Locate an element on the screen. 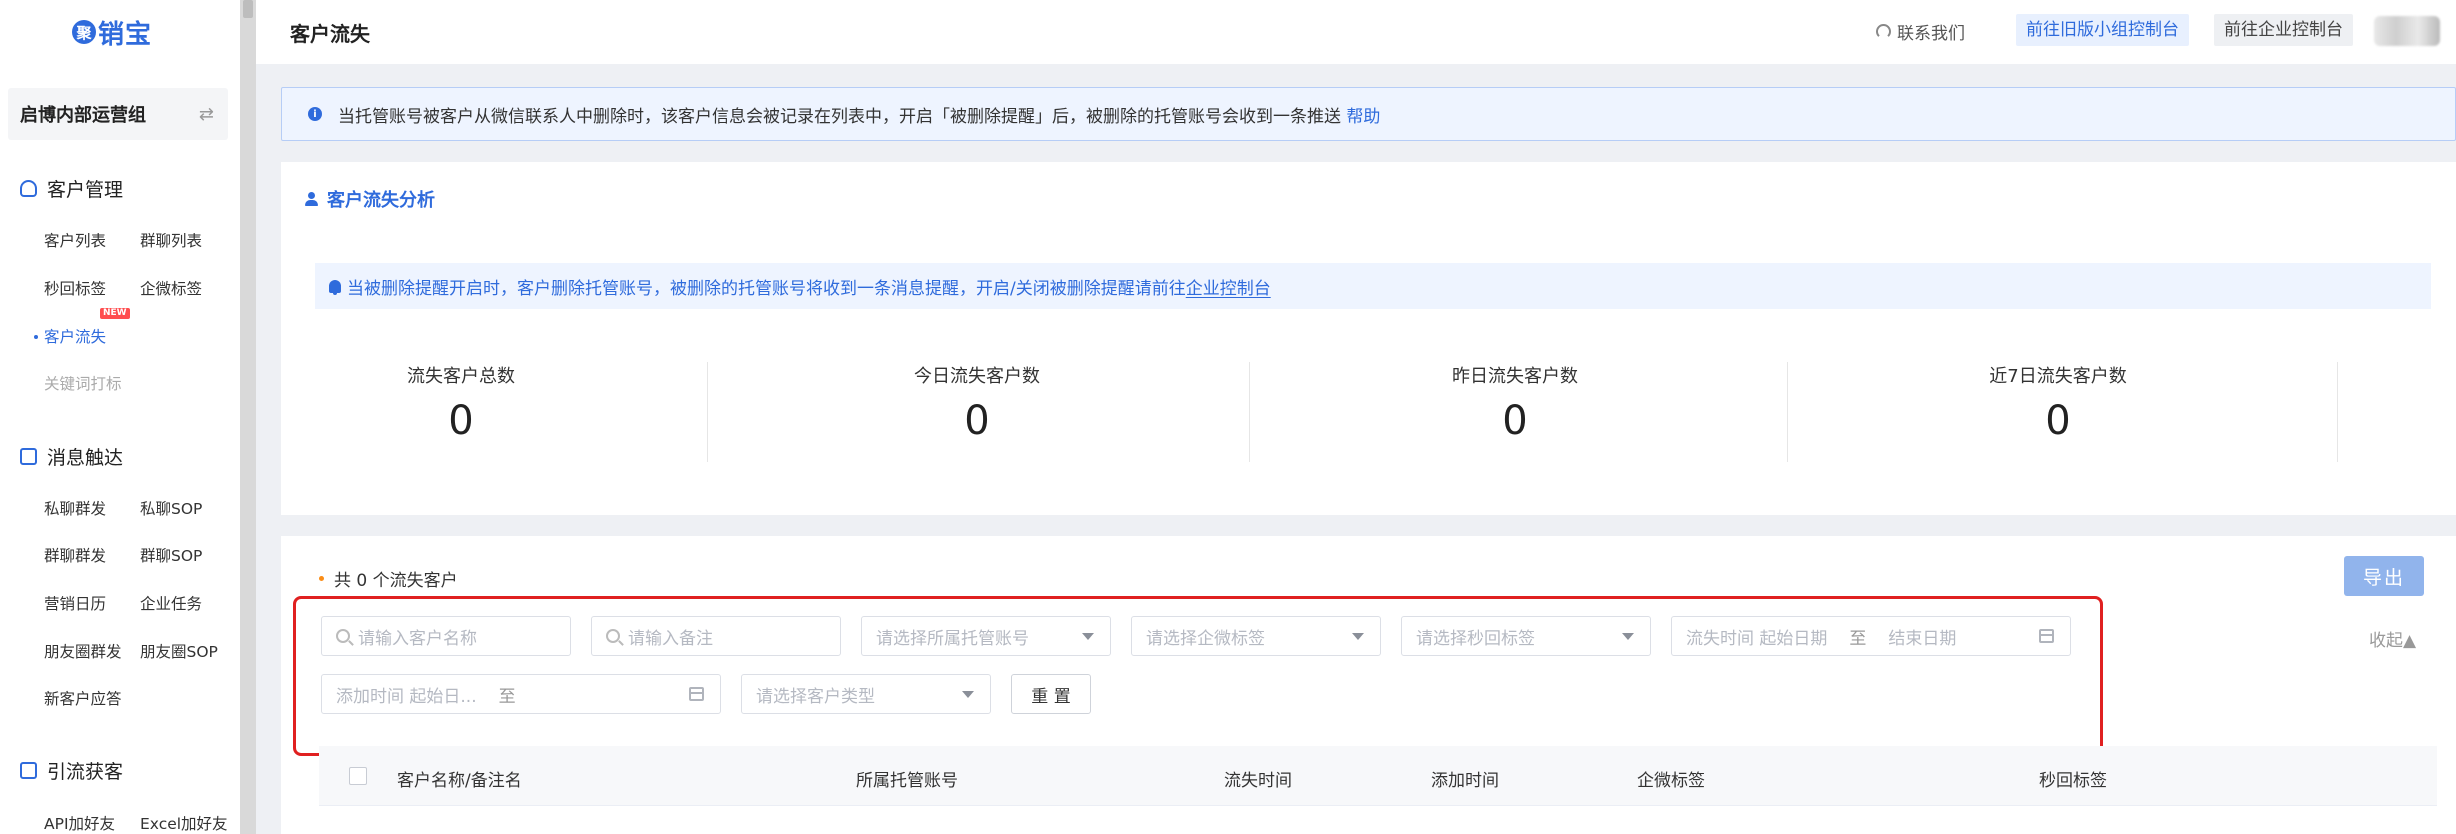 The width and height of the screenshot is (2456, 834). contact-us-link: 联系我们 is located at coordinates (1920, 31).